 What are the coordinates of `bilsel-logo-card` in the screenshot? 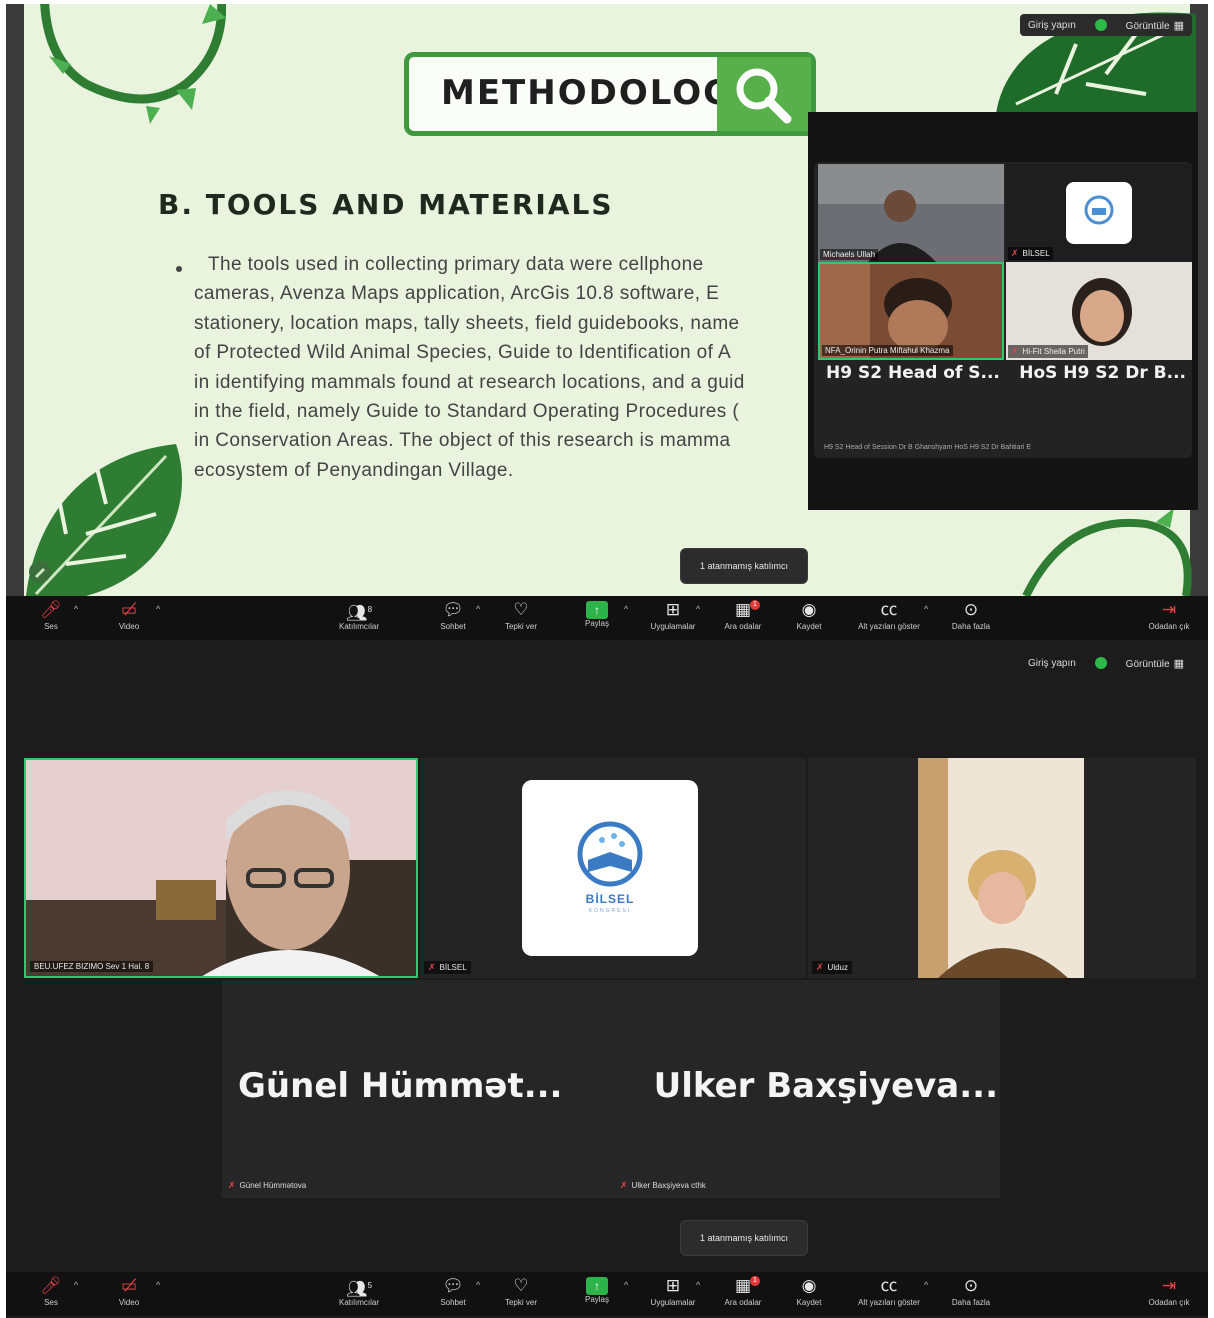 It's located at (1099, 213).